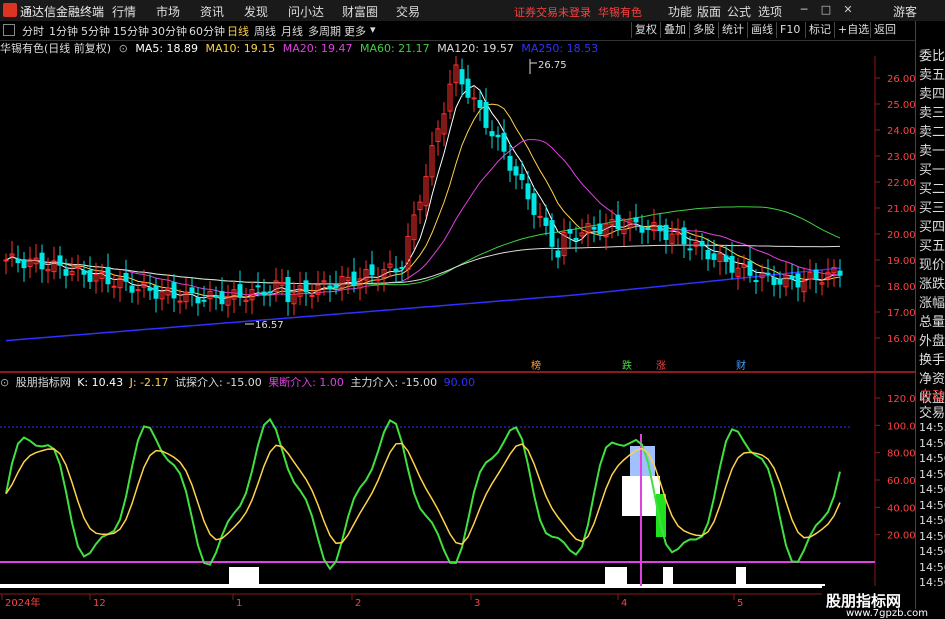 The width and height of the screenshot is (945, 619). Describe the element at coordinates (238, 31) in the screenshot. I see `period-daily: 日线` at that location.